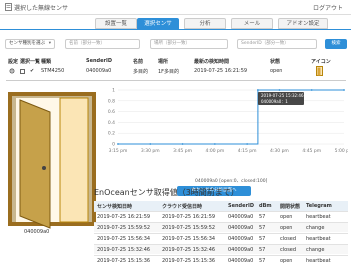 The image size is (351, 267). I want to click on y-tick-label: 0.4, so click(111, 123).